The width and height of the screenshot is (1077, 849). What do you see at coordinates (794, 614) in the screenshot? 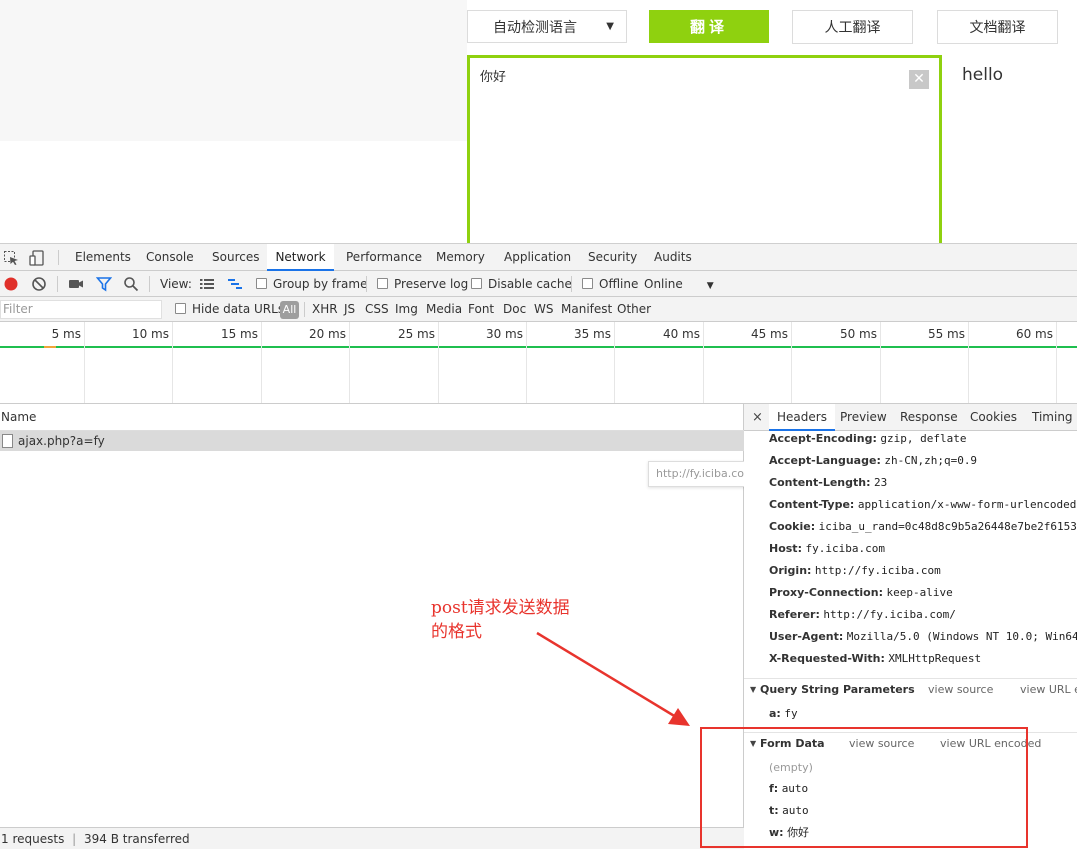
I see `header-key: Referer:` at bounding box center [794, 614].